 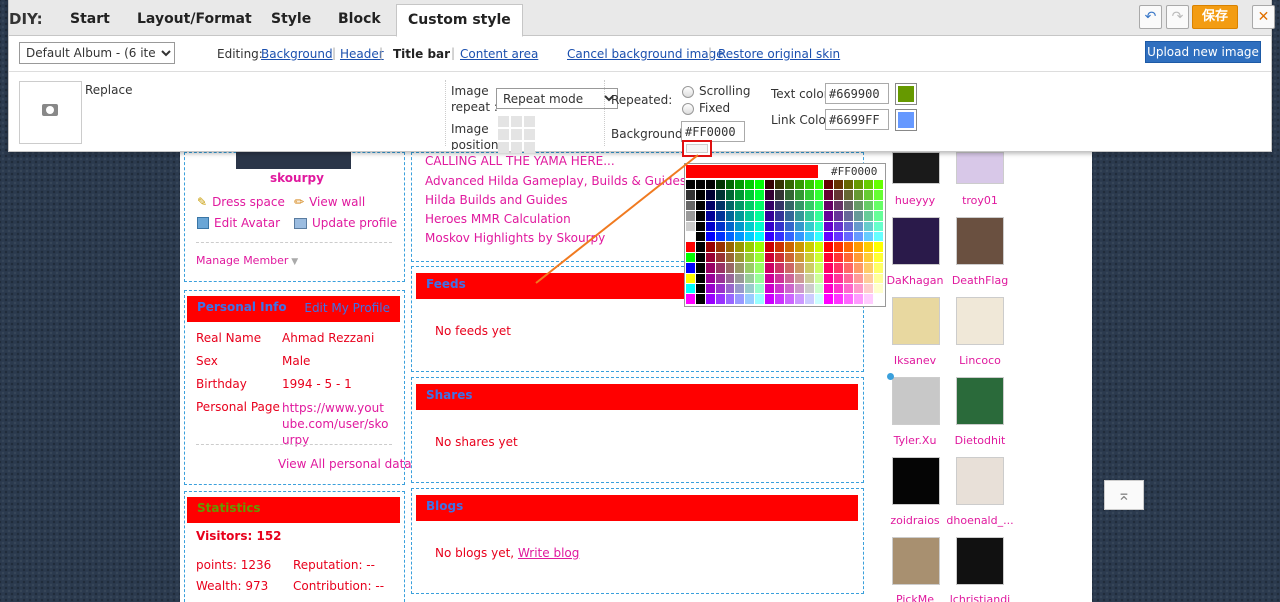 What do you see at coordinates (980, 440) in the screenshot?
I see `member-name: Dietodhit` at bounding box center [980, 440].